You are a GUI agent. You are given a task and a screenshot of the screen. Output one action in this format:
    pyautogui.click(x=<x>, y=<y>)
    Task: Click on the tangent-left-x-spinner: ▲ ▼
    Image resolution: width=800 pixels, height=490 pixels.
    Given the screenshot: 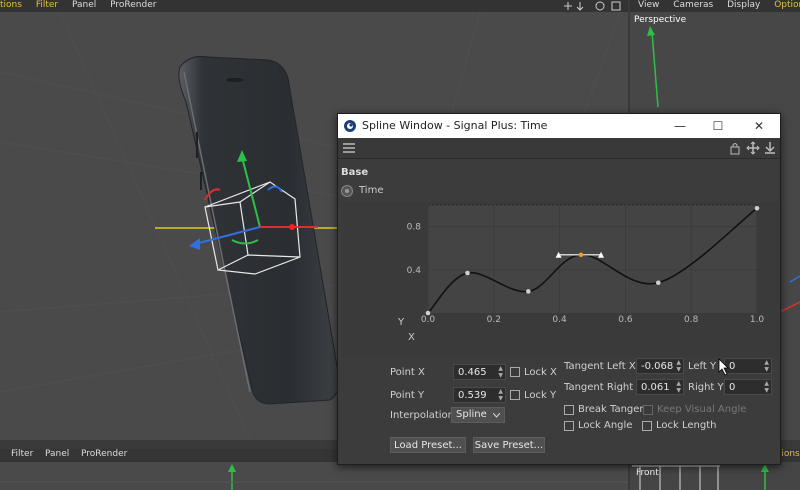 What is the action you would take?
    pyautogui.click(x=678, y=366)
    